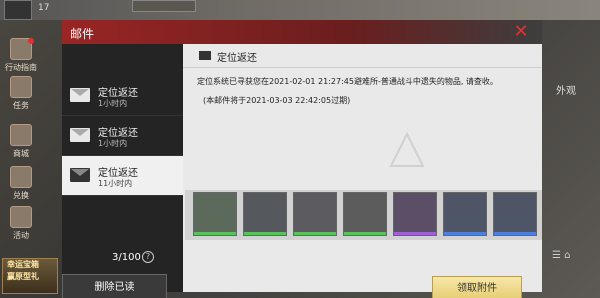 The image size is (600, 298). I want to click on content-header: 定位返还, so click(362, 56).